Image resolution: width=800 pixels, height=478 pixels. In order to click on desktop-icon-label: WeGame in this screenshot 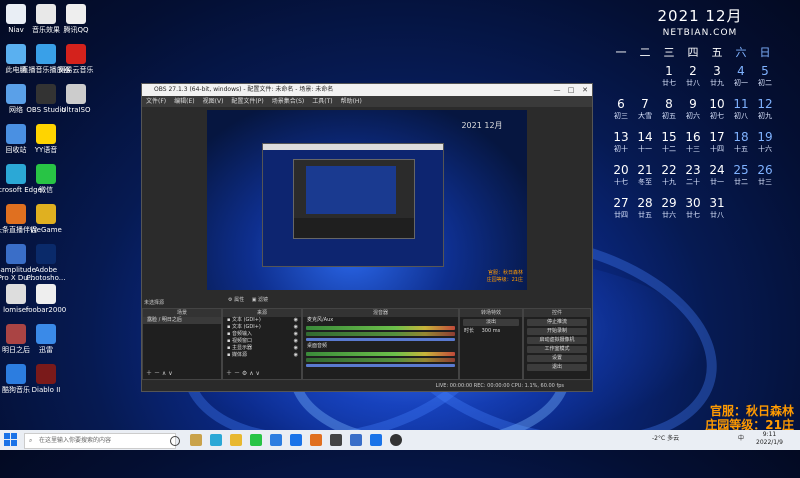, I will do `click(46, 230)`.